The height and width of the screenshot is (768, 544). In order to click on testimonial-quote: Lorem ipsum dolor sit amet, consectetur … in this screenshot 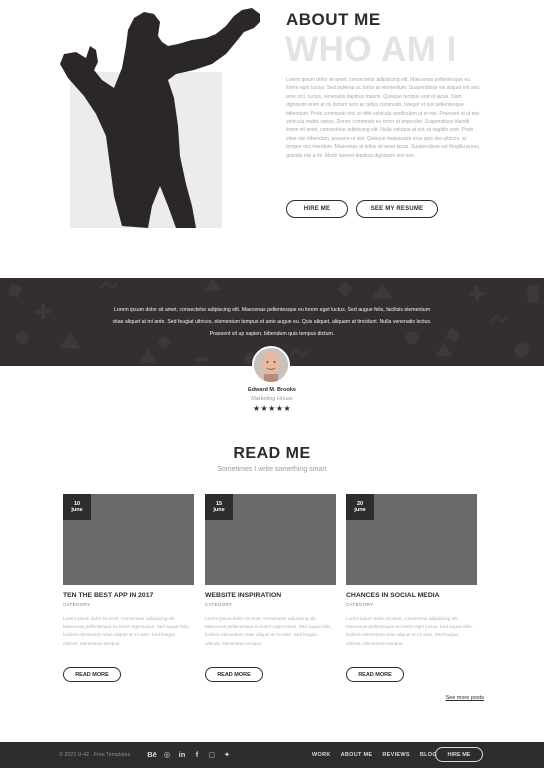, I will do `click(272, 322)`.